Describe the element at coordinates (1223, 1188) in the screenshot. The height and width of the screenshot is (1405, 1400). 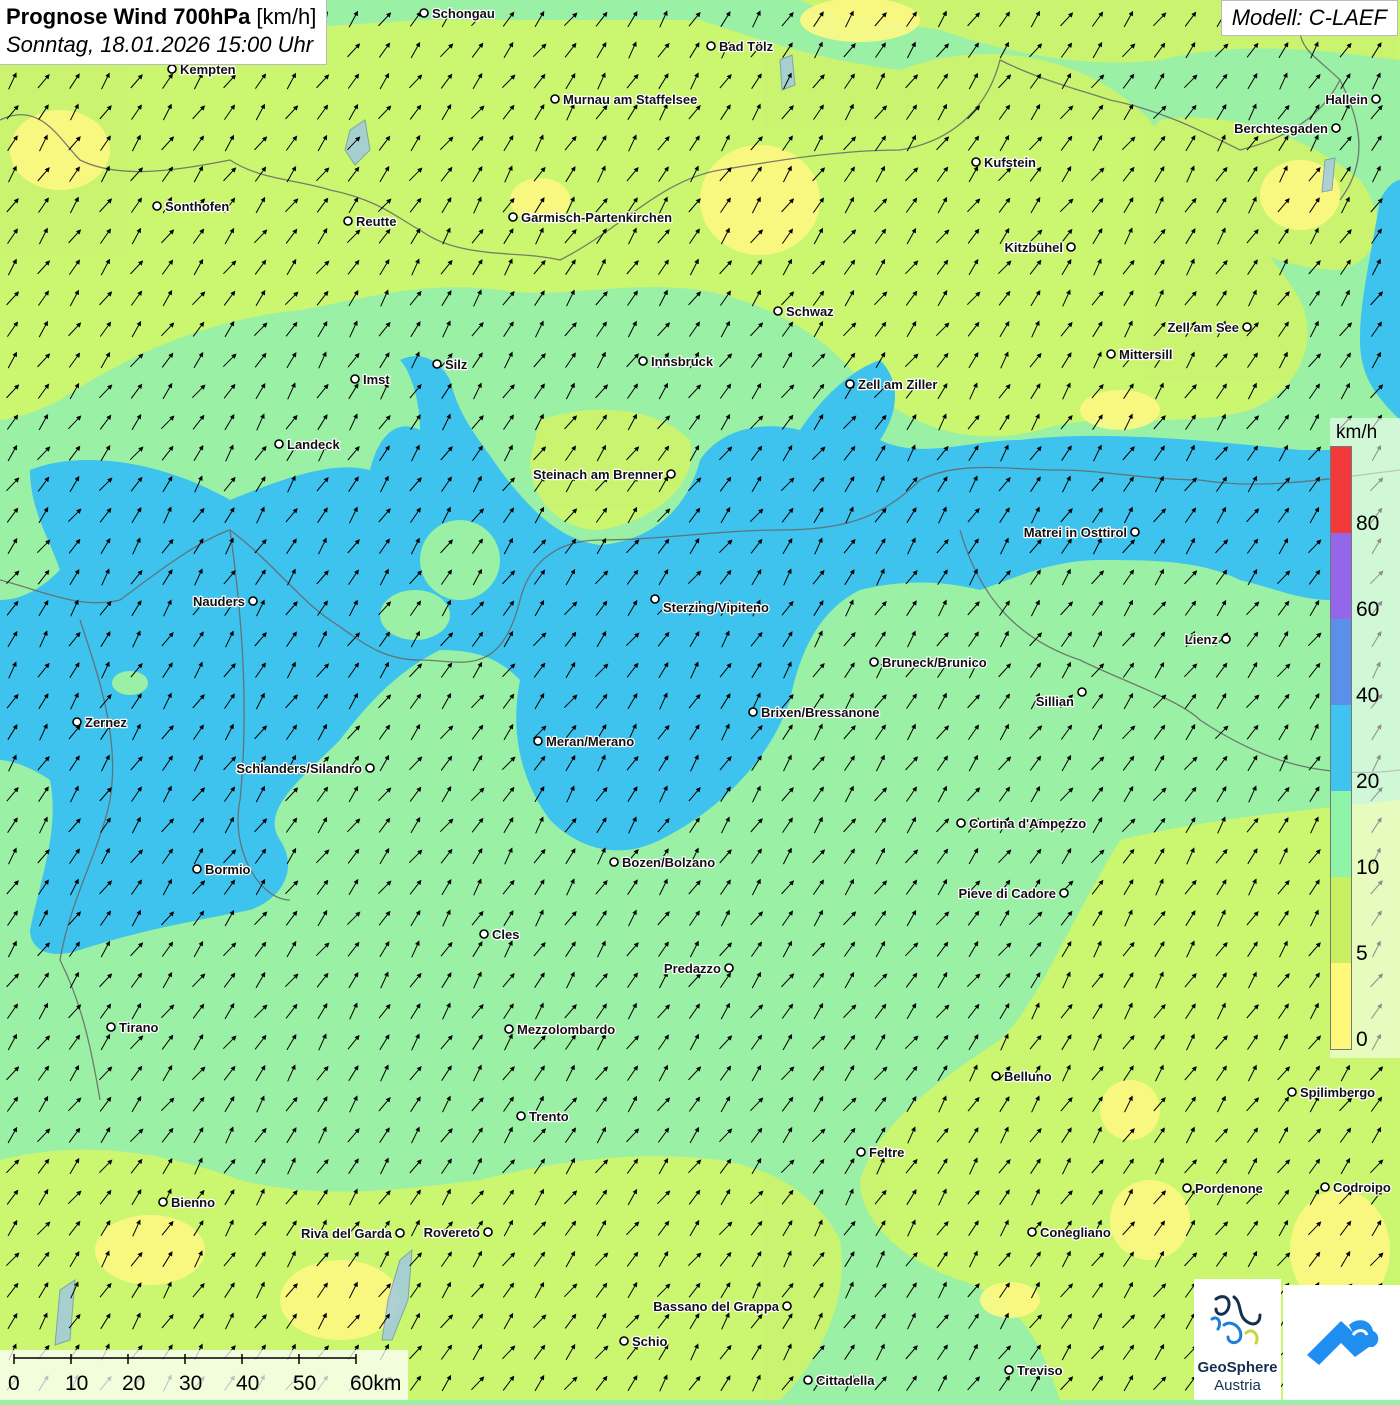
I see `city-marker: Pordenone` at that location.